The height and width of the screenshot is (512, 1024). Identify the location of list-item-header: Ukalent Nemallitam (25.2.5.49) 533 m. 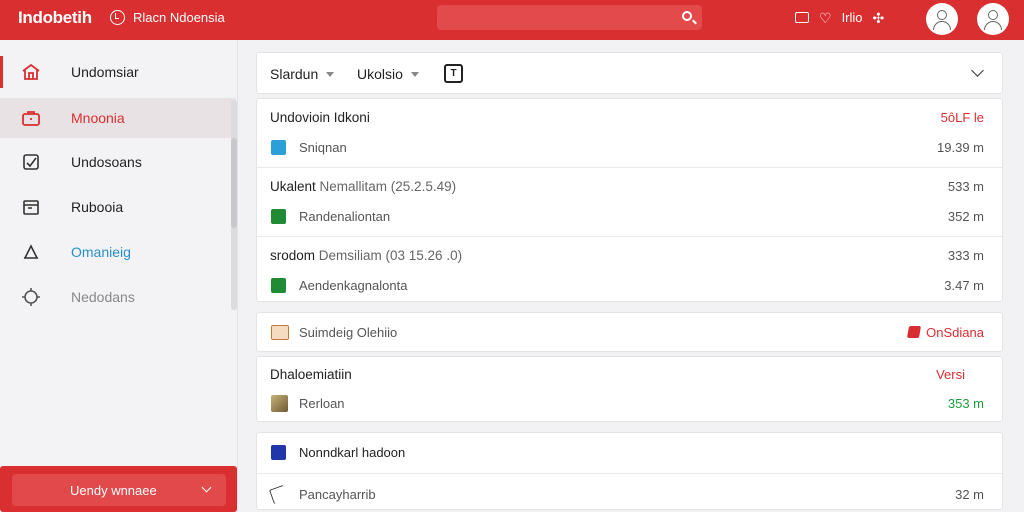
(629, 186).